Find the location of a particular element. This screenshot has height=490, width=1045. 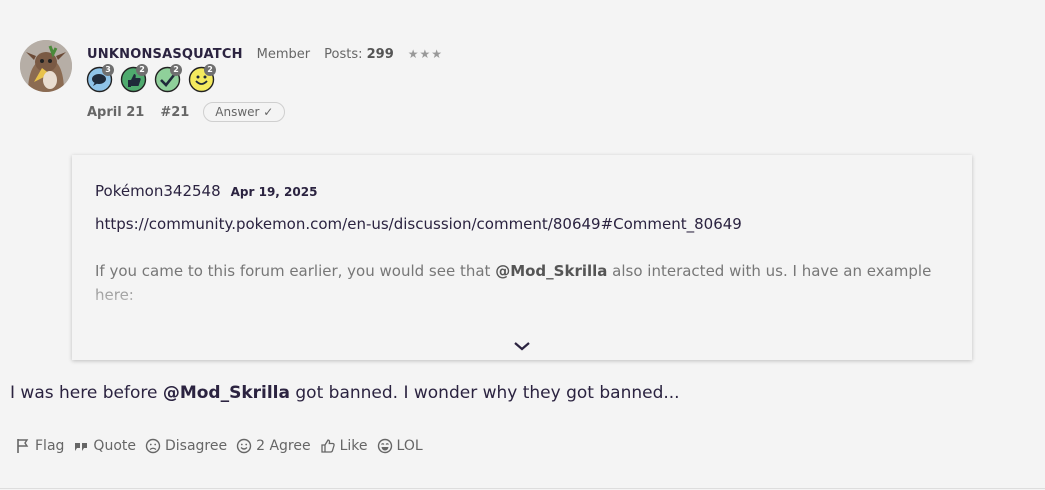

quote-header: Pokémon342548 Apr 19, 2025 is located at coordinates (206, 191).